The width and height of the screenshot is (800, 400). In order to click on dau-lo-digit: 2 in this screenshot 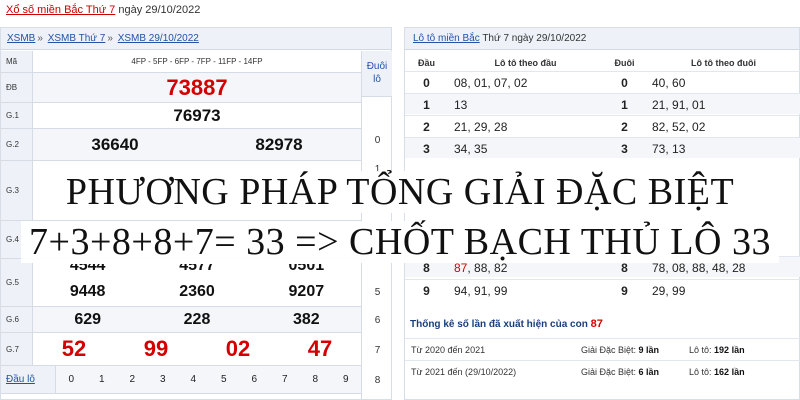, I will do `click(132, 379)`.